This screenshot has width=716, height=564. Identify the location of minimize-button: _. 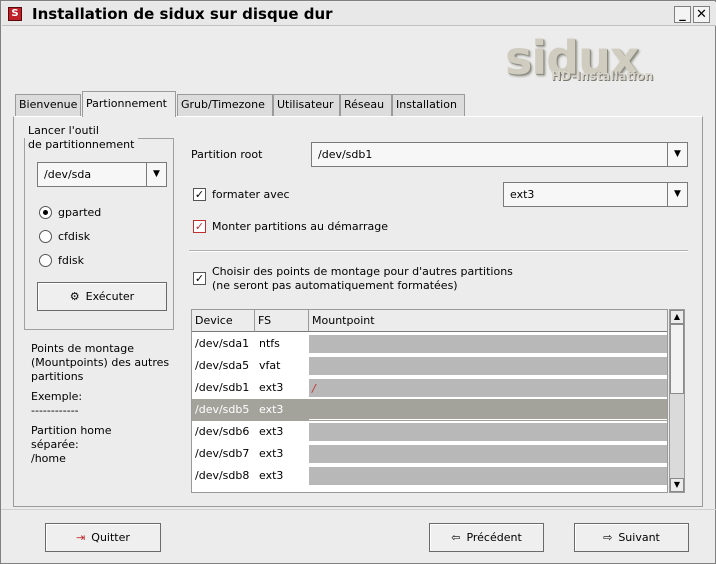
(682, 14).